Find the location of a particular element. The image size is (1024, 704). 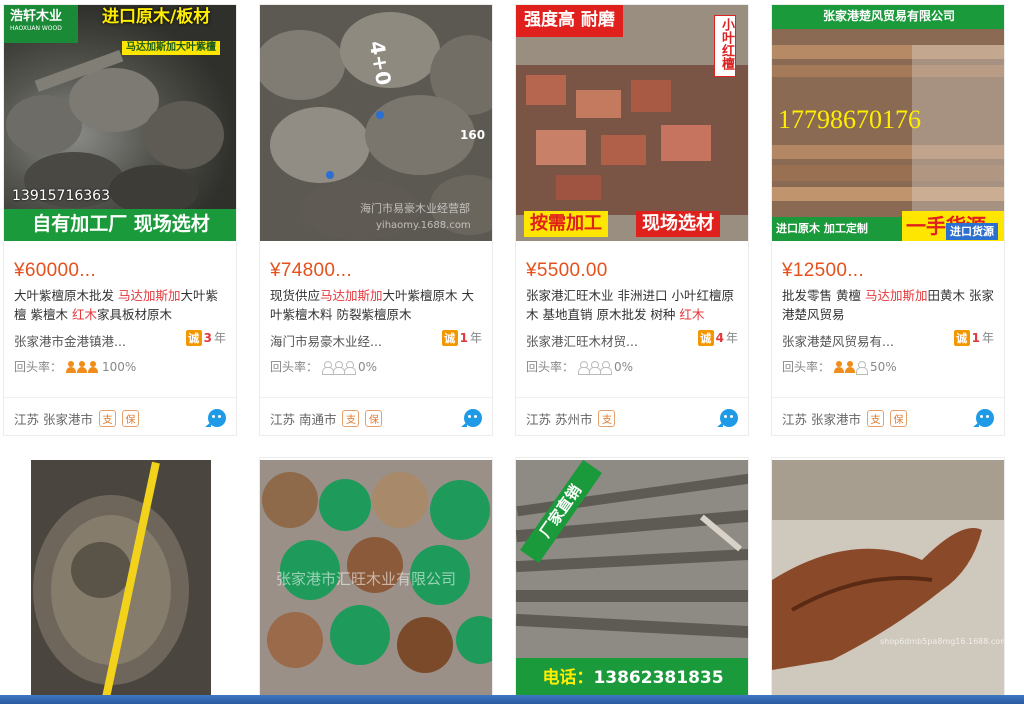

product-title: 现货供应马达加斯加大叶紫檀原木 大叶紫檀木料 防裂紫檀原木 is located at coordinates (378, 305).